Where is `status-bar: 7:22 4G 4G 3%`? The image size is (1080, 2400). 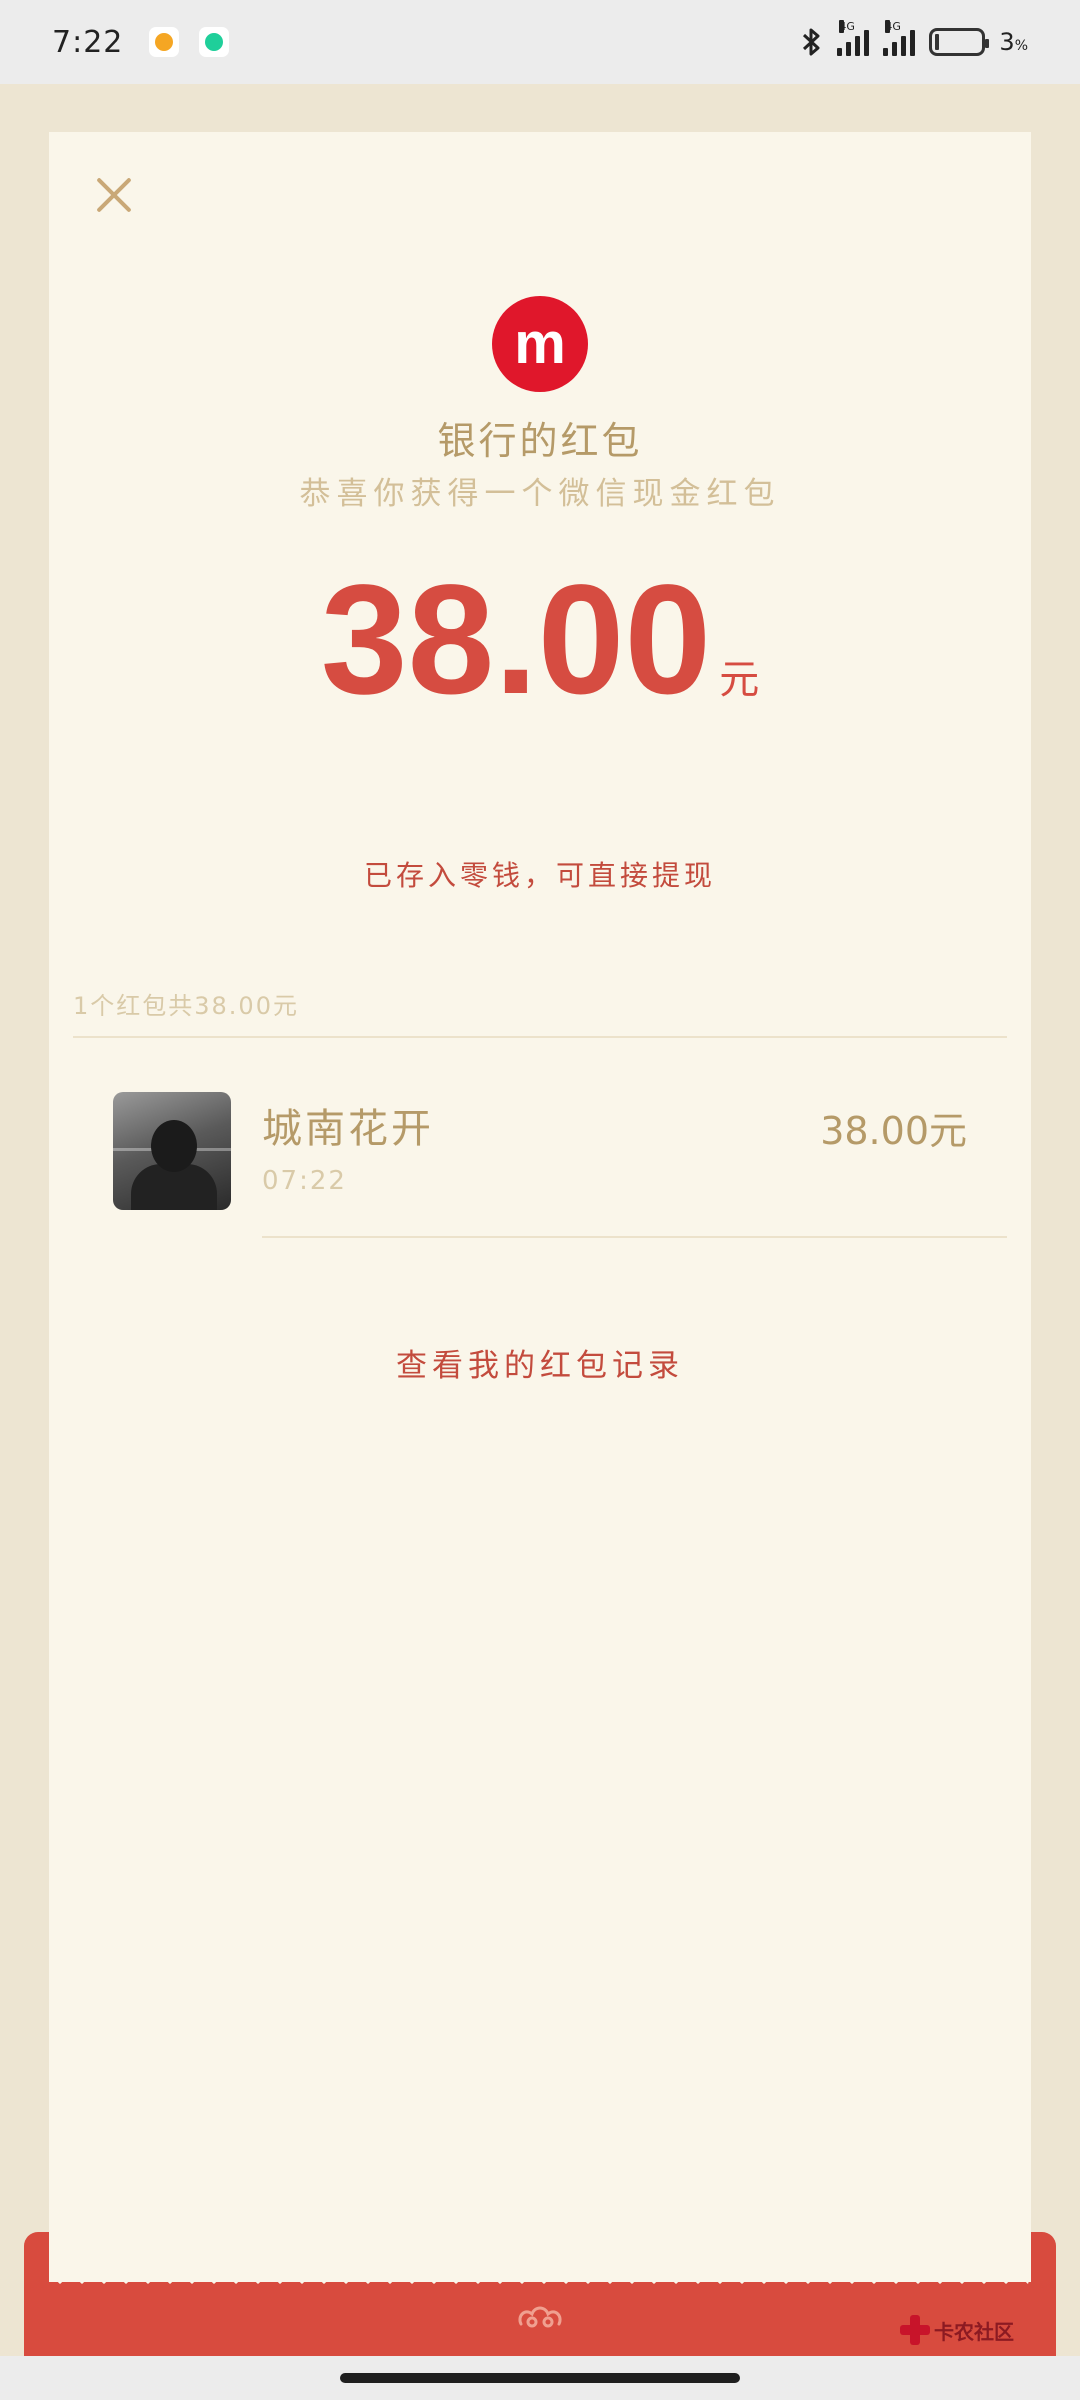 status-bar: 7:22 4G 4G 3% is located at coordinates (540, 42).